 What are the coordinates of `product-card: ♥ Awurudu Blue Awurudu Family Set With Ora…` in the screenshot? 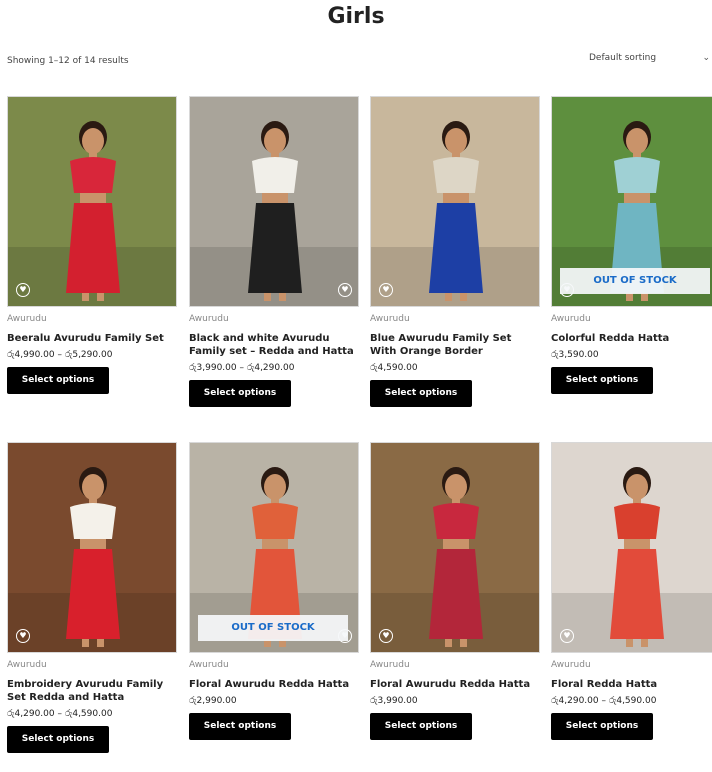 It's located at (455, 251).